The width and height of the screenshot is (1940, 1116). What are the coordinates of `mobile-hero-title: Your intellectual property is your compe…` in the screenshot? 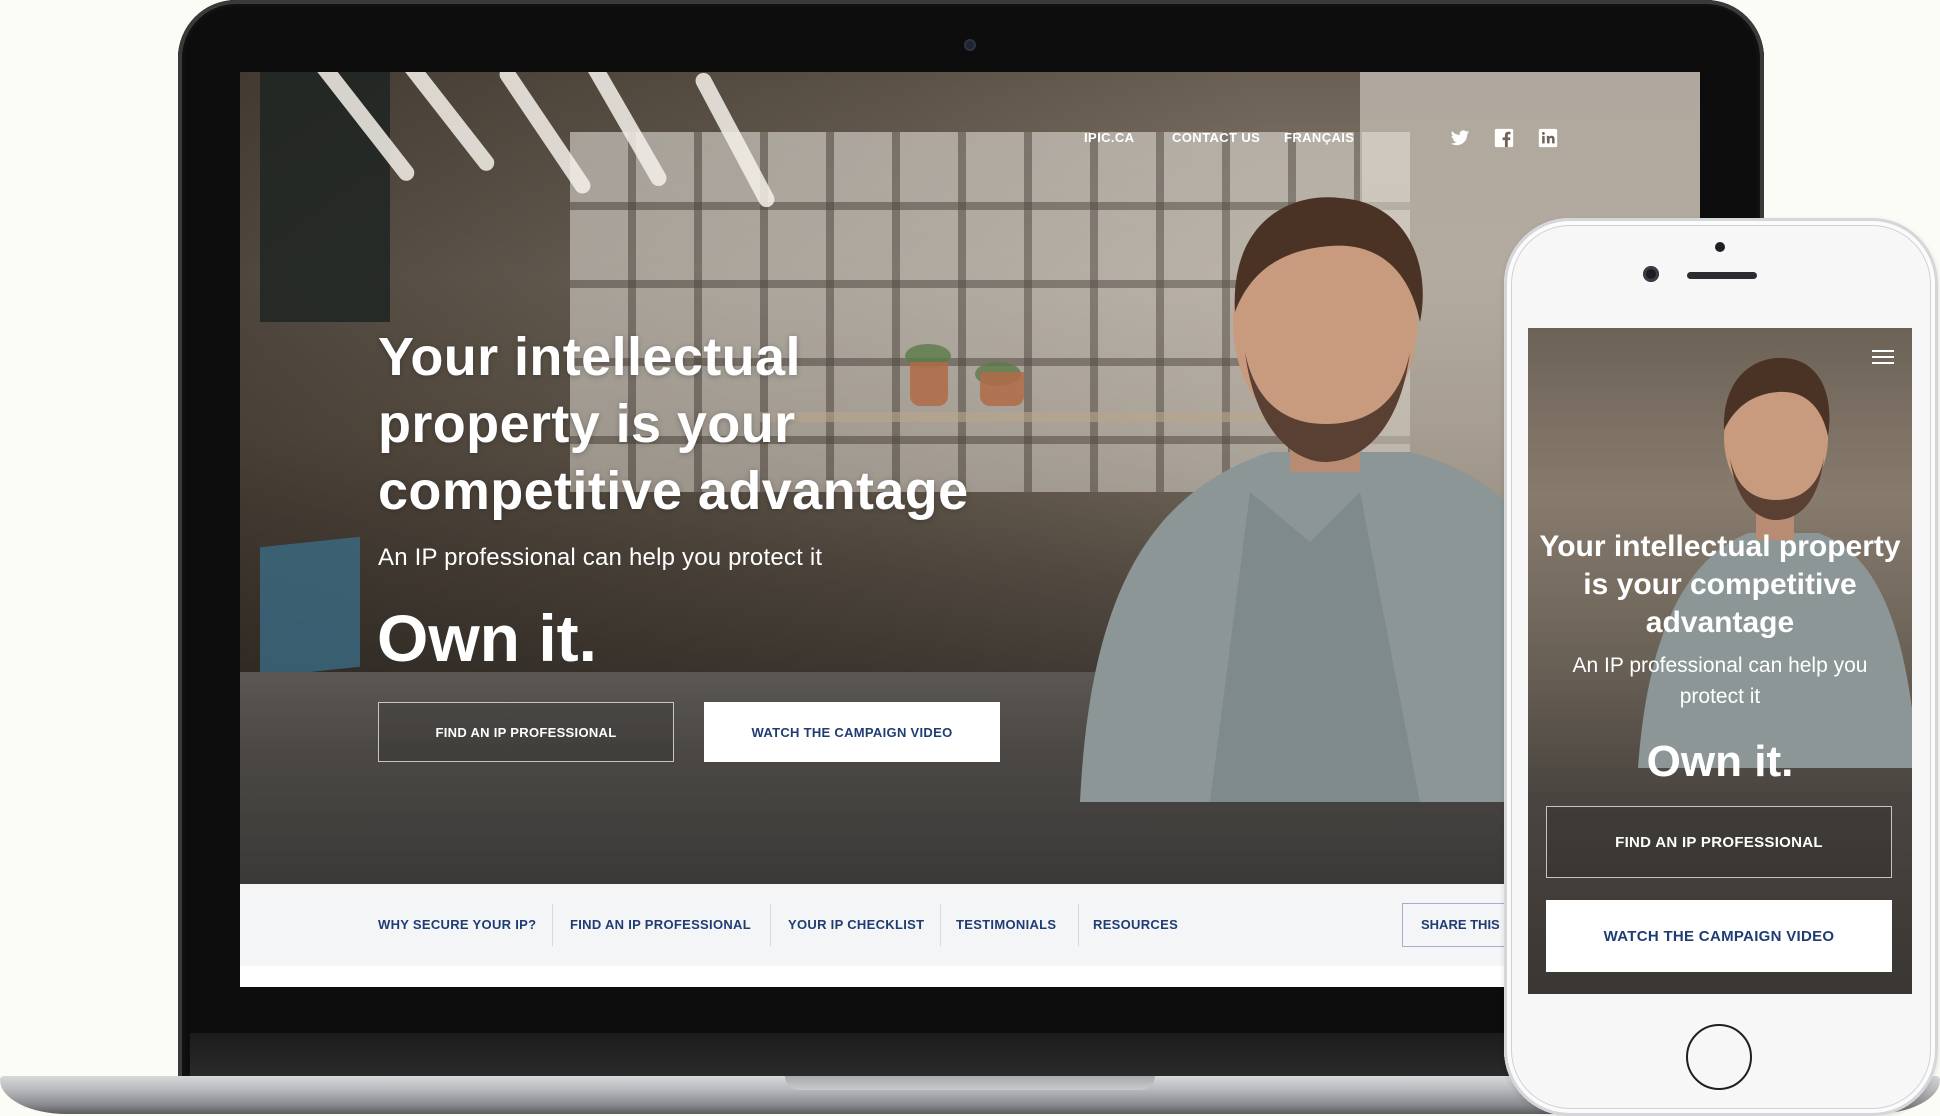 It's located at (1720, 584).